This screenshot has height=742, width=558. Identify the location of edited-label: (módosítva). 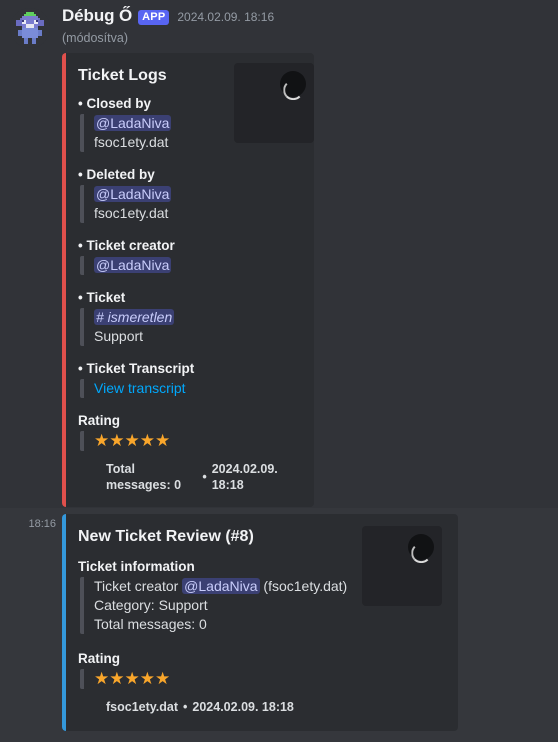
(95, 38).